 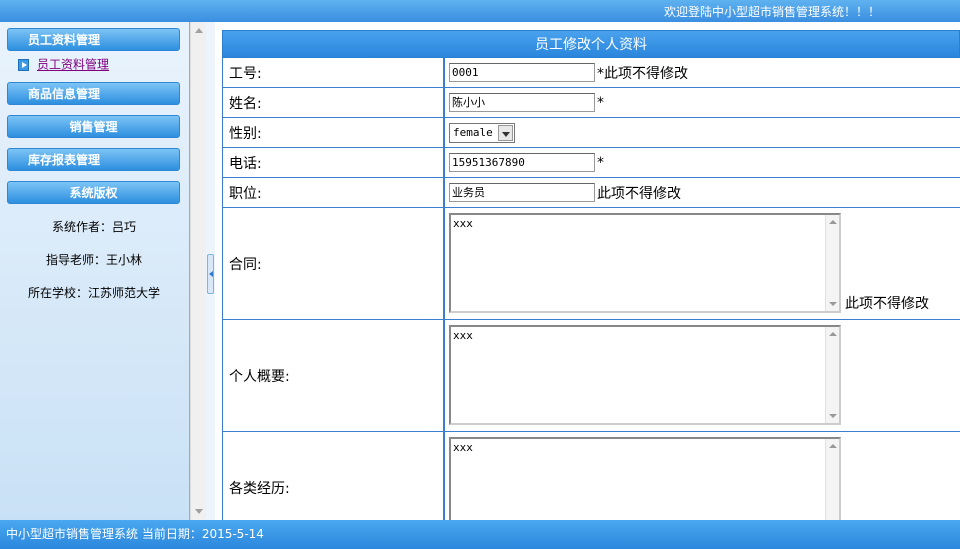 What do you see at coordinates (639, 193) in the screenshot?
I see `position-note: 此项不得修改` at bounding box center [639, 193].